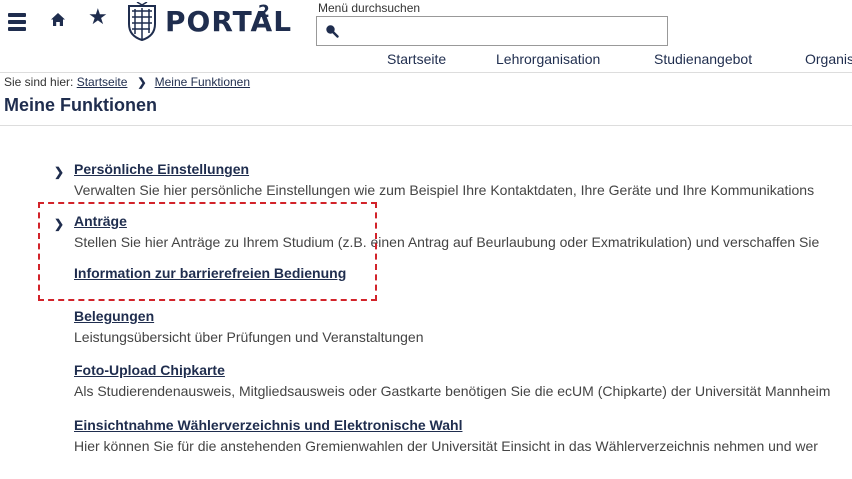 The width and height of the screenshot is (852, 479). I want to click on logo-text: PORTAL, so click(229, 21).